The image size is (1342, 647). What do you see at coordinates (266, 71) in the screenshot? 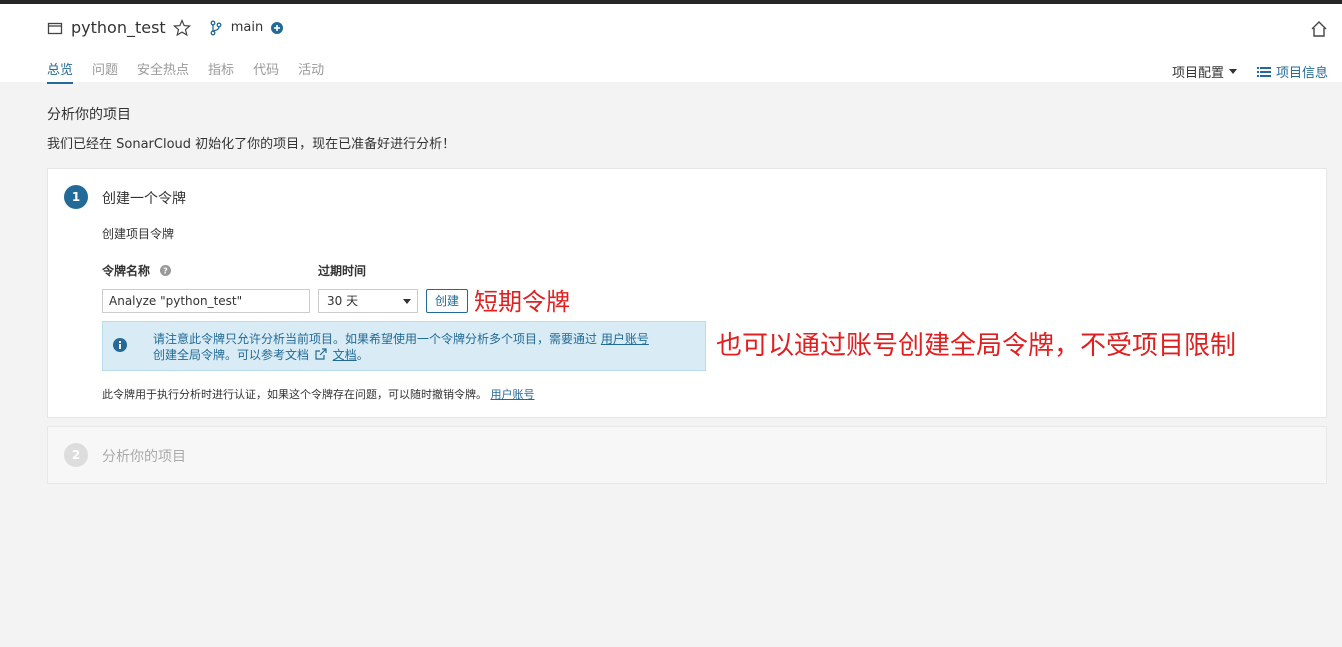
I see `tab-code: 代码` at bounding box center [266, 71].